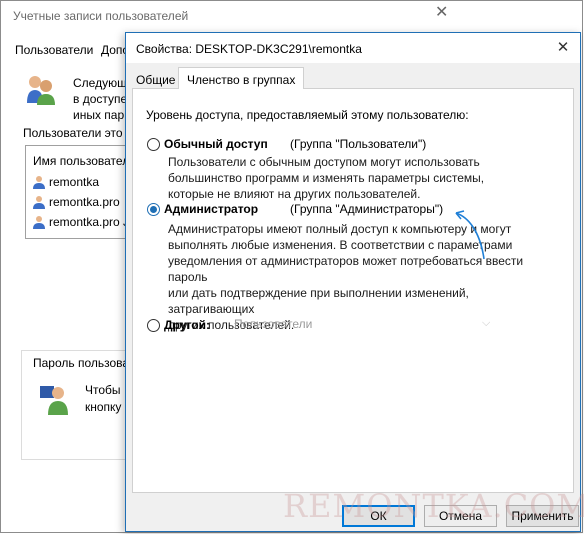 Image resolution: width=584 pixels, height=534 pixels. I want to click on list-item-label: remontka, so click(74, 182).